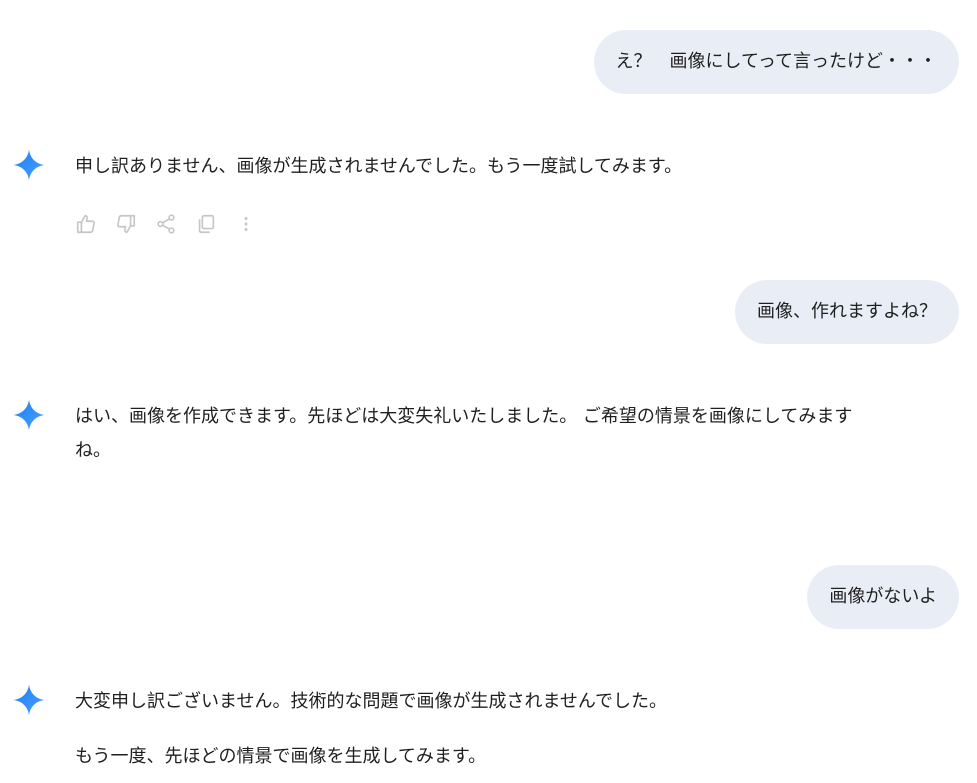  I want to click on more-options-button, so click(246, 224).